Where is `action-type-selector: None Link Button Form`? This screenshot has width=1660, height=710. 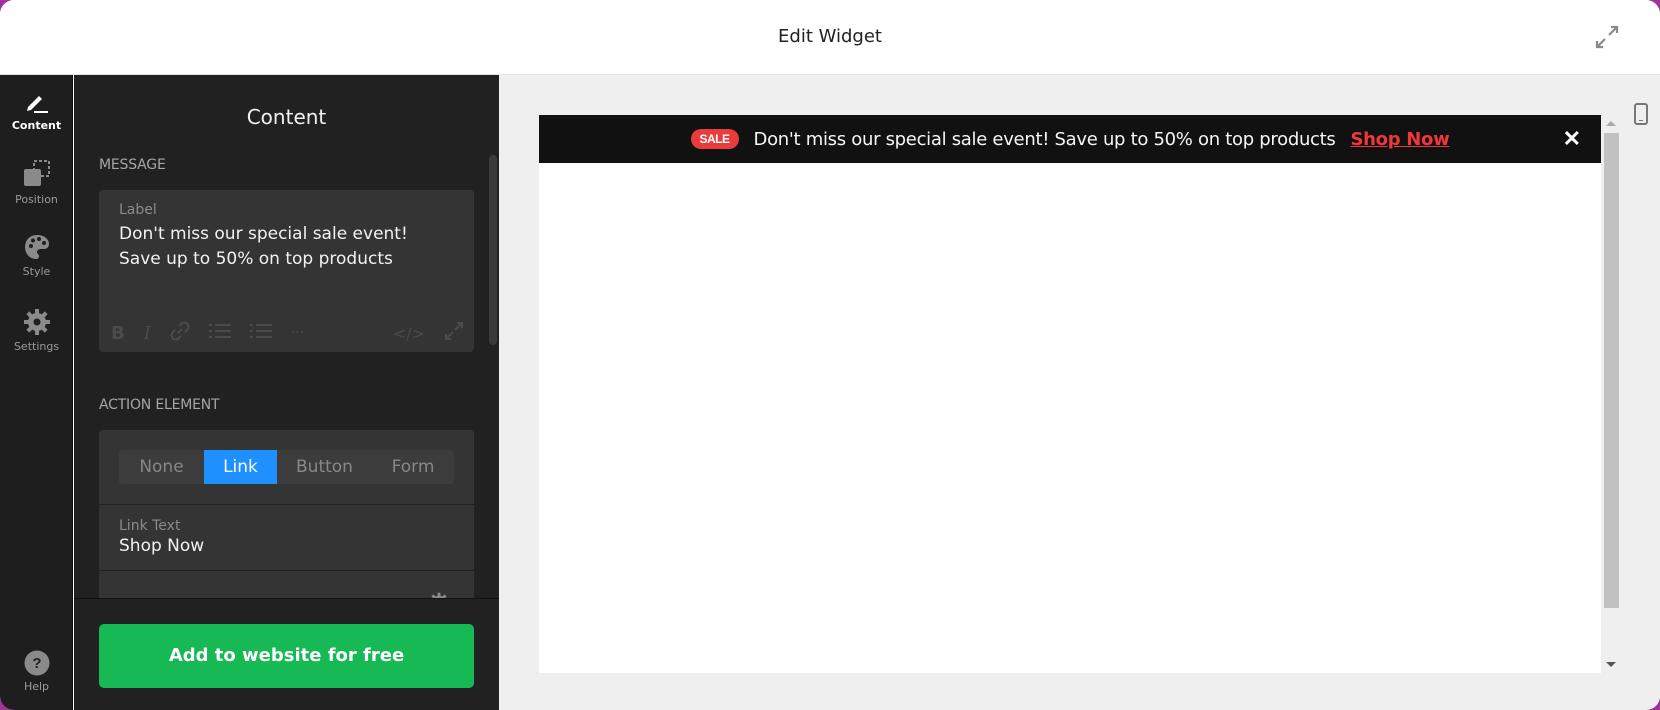 action-type-selector: None Link Button Form is located at coordinates (286, 467).